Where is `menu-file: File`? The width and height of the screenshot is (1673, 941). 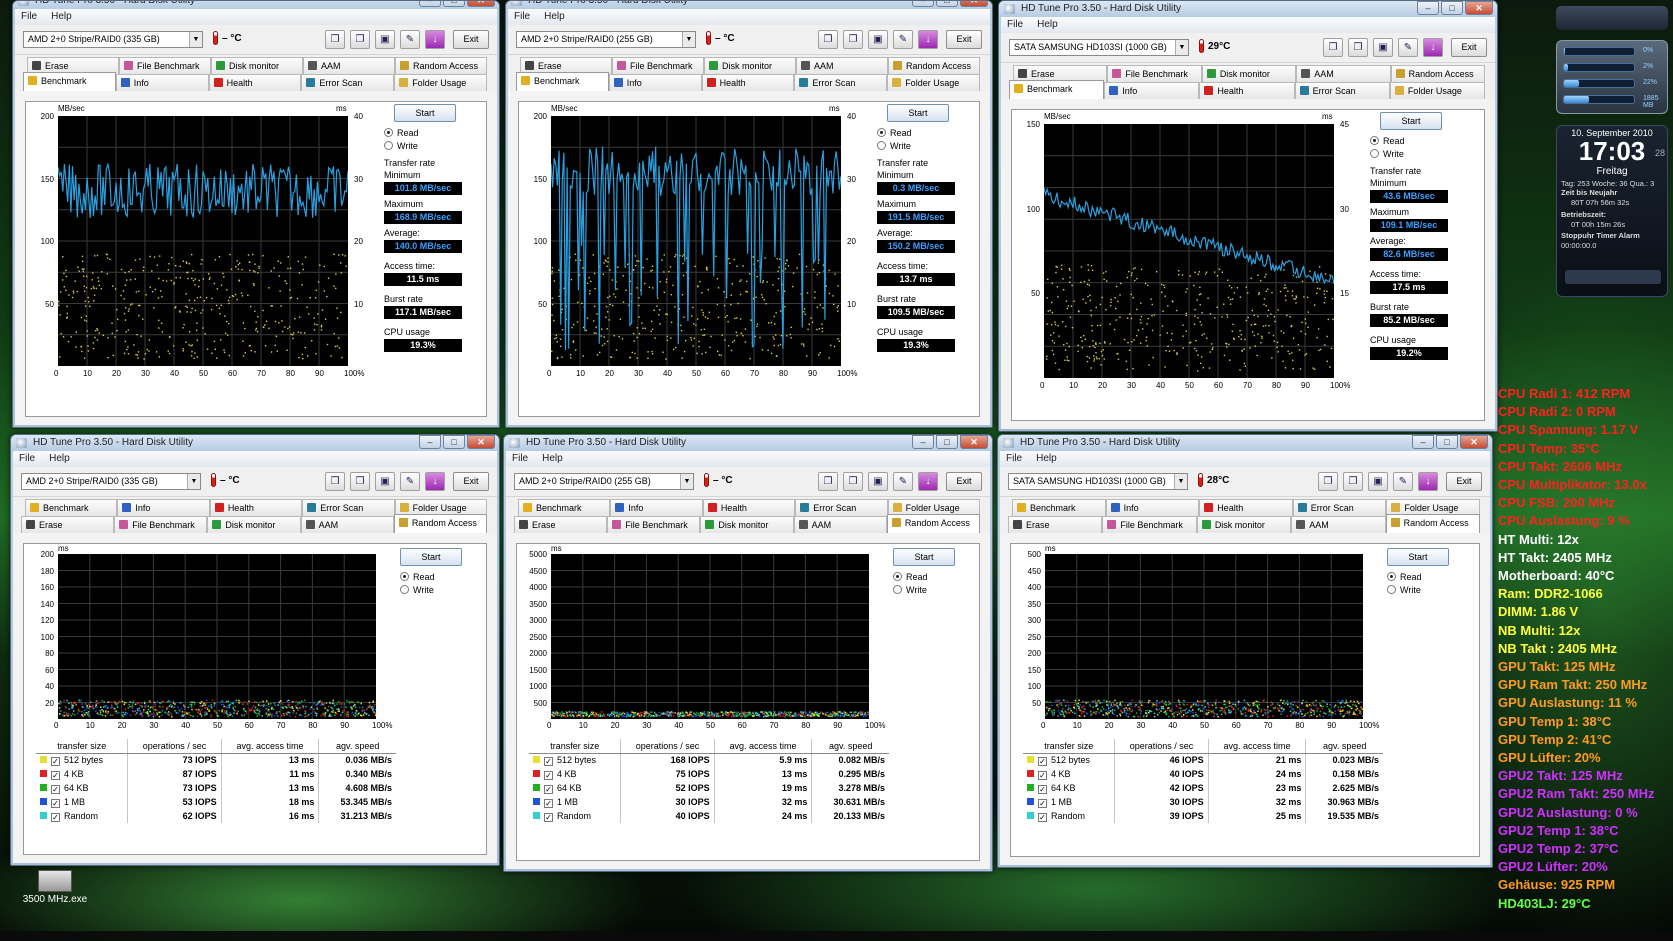 menu-file: File is located at coordinates (29, 17).